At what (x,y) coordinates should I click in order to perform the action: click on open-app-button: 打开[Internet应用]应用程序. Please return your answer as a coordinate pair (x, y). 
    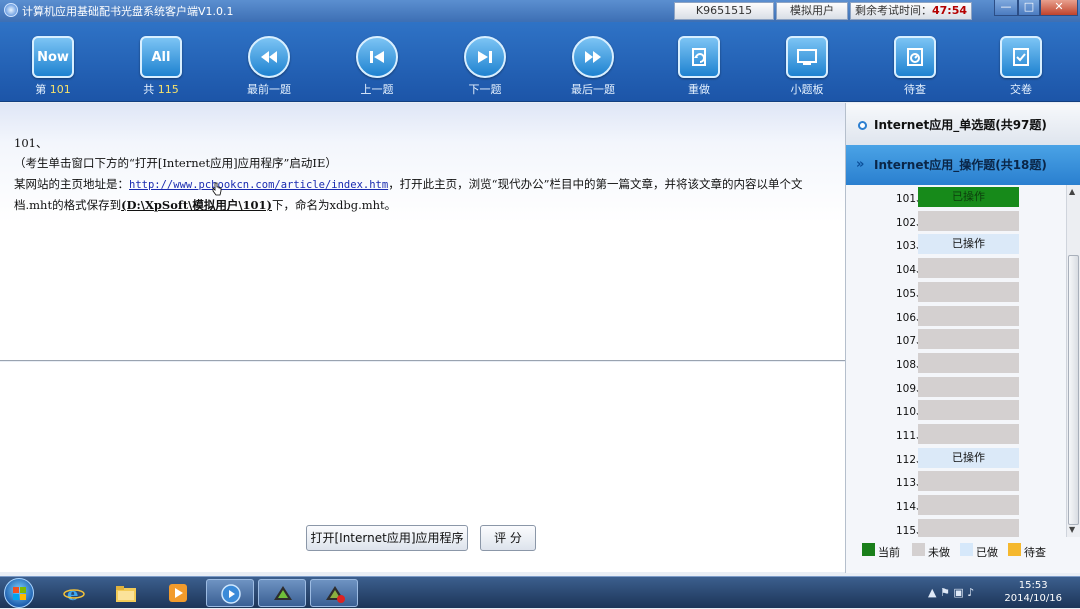
    Looking at the image, I should click on (387, 538).